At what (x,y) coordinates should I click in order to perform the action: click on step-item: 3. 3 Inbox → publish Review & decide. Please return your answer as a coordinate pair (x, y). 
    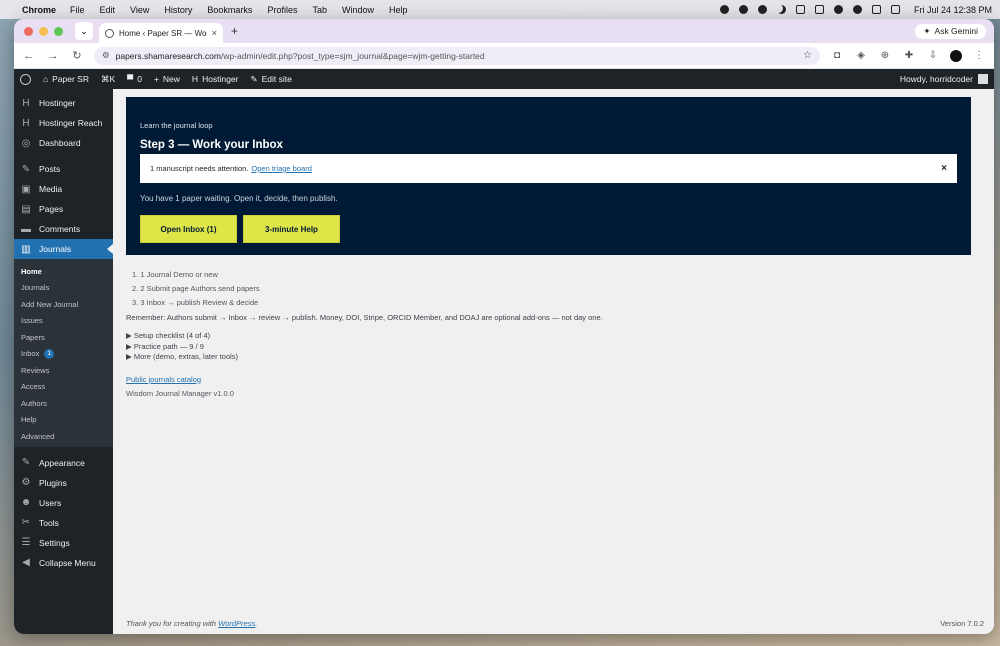
    Looking at the image, I should click on (195, 302).